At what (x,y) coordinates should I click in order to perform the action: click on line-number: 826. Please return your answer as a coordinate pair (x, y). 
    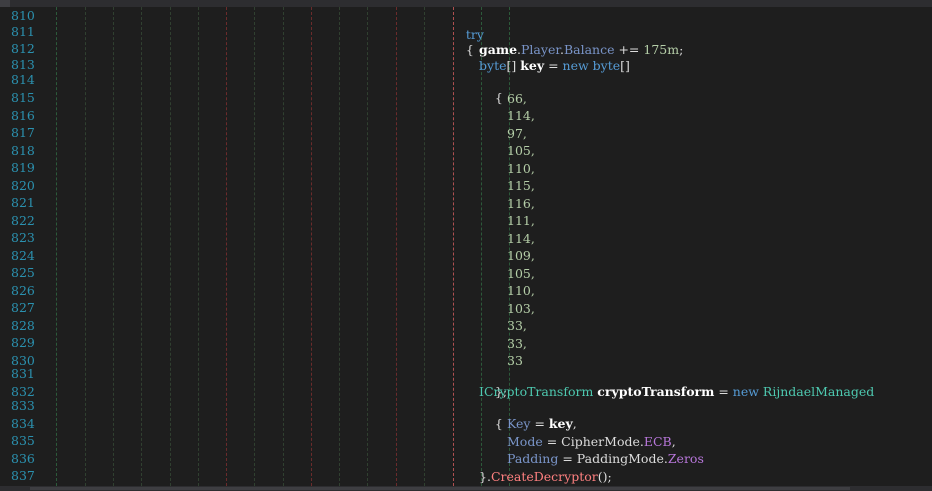
    Looking at the image, I should click on (23, 290).